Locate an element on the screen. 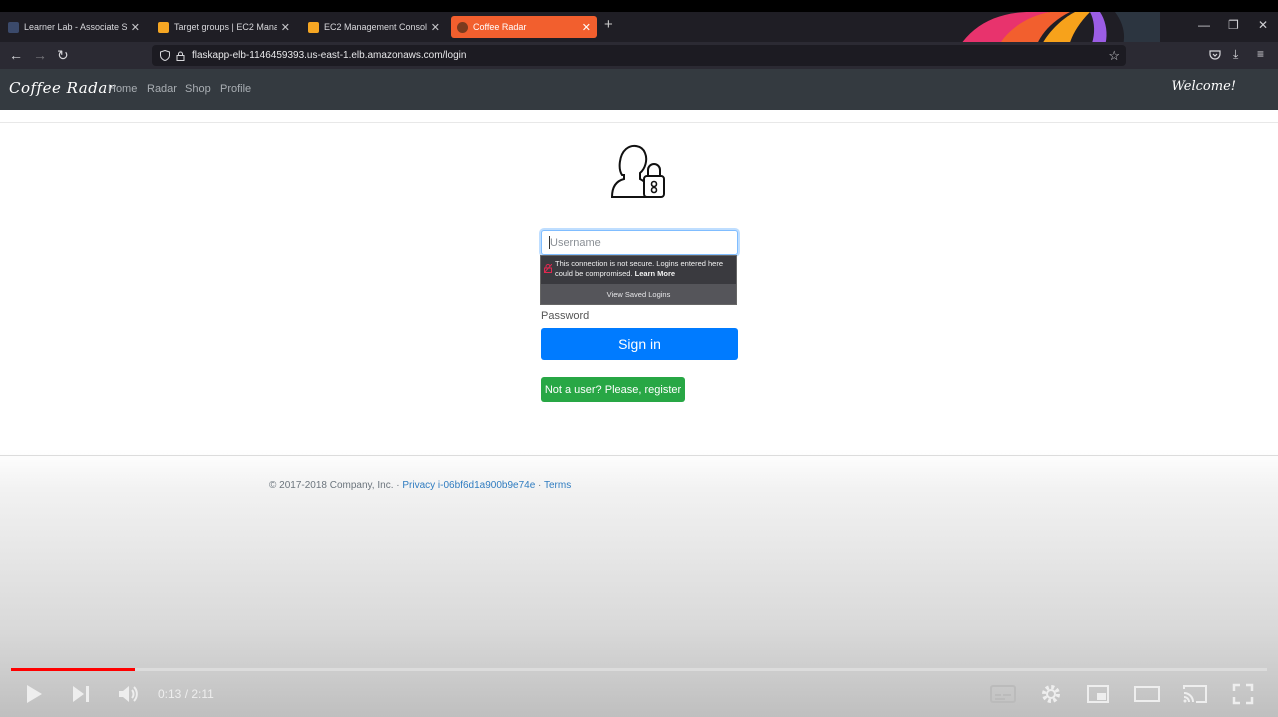 The height and width of the screenshot is (717, 1278). sign-in-button: Sign in is located at coordinates (639, 344).